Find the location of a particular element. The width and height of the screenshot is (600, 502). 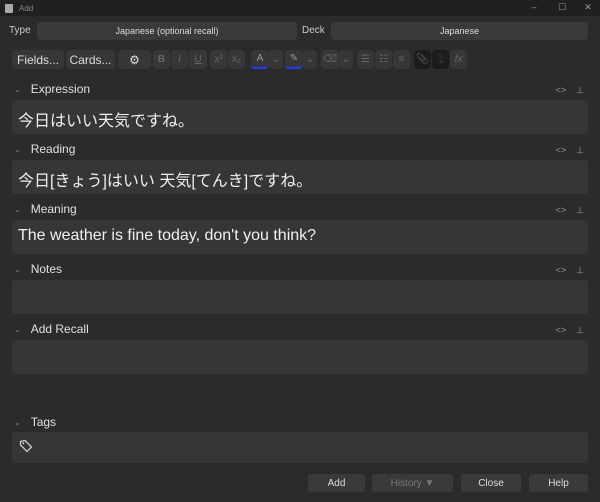

maximize-button: ☐ is located at coordinates (562, 7).